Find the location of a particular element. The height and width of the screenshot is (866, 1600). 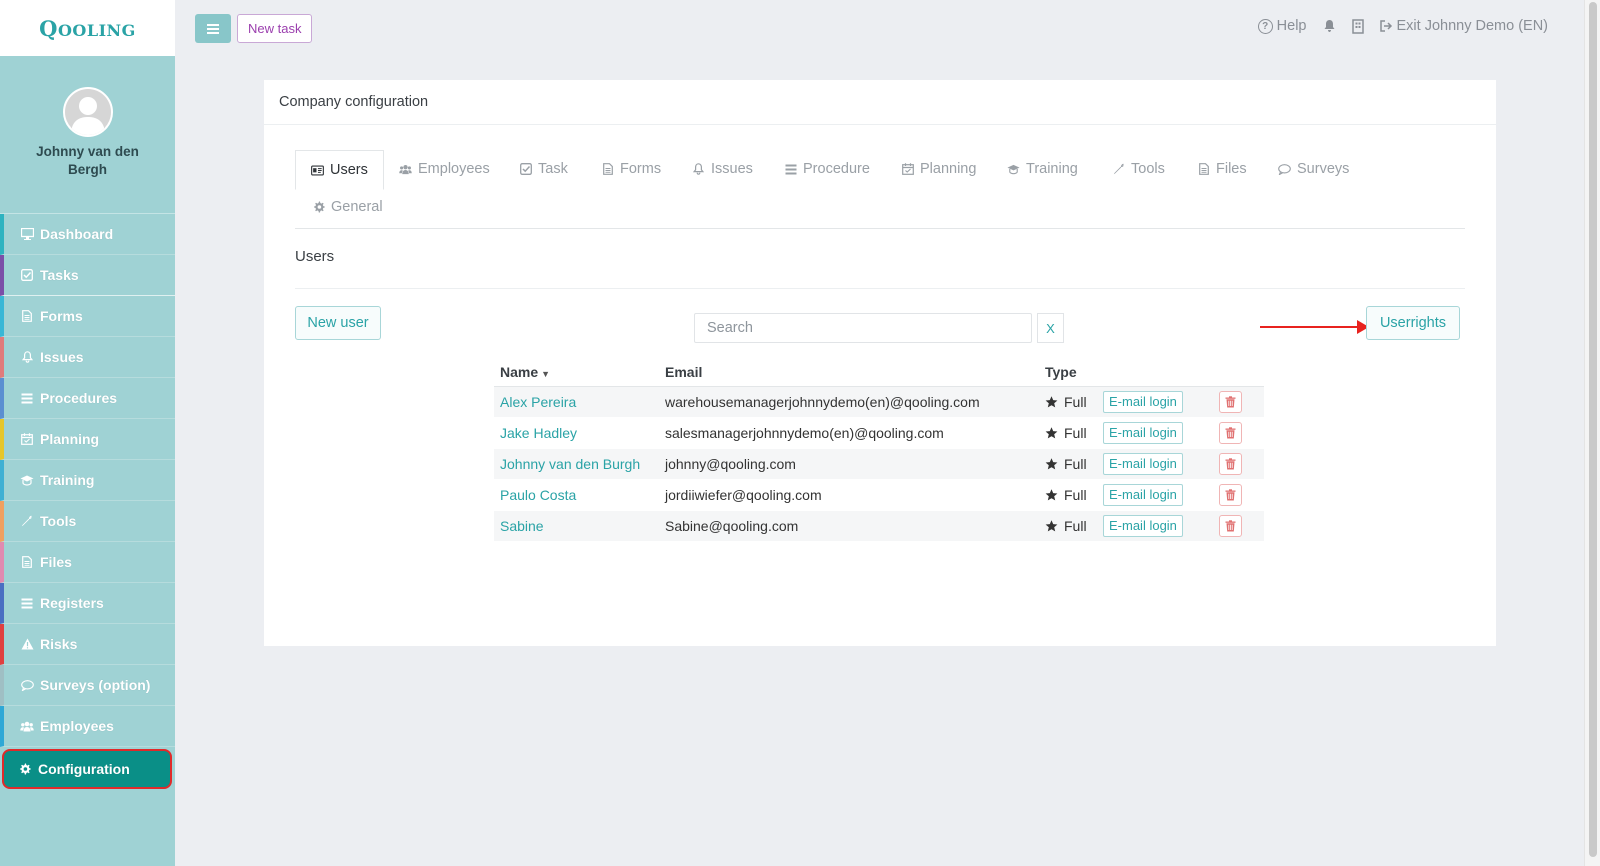

help-link: ? Help is located at coordinates (1282, 26).